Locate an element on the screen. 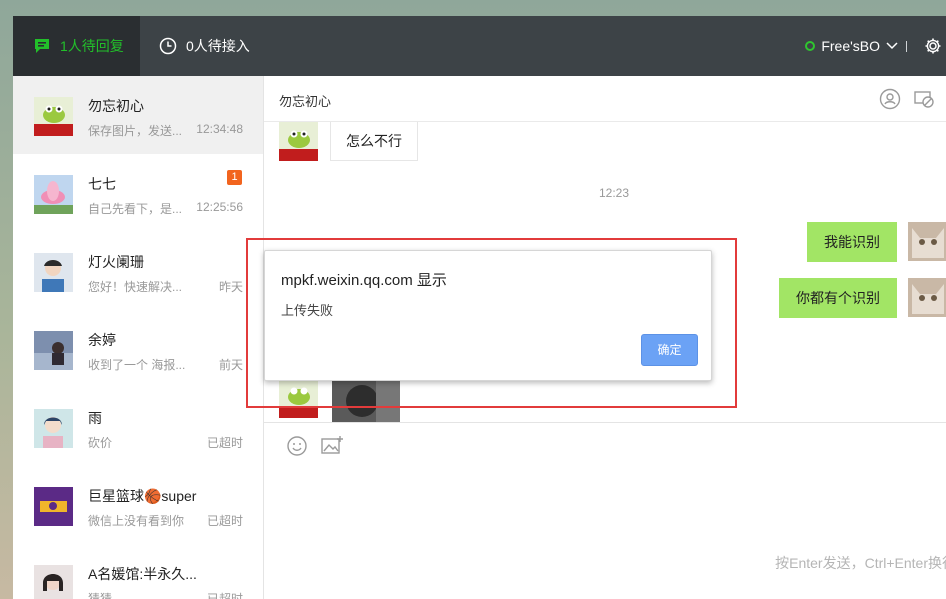 Image resolution: width=946 pixels, height=599 pixels. message-bubble-outgoing: 你都有个识别 is located at coordinates (838, 298).